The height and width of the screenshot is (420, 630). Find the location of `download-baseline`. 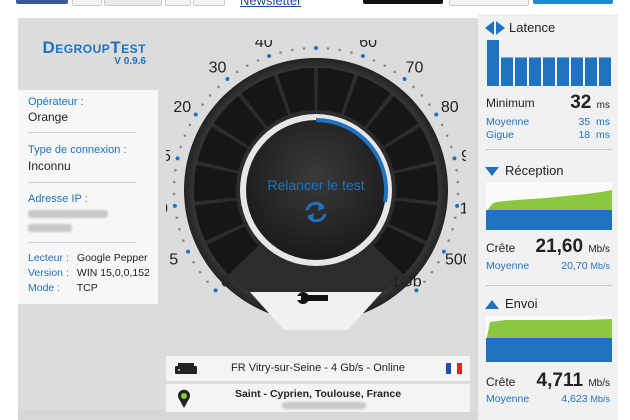

download-baseline is located at coordinates (549, 220).